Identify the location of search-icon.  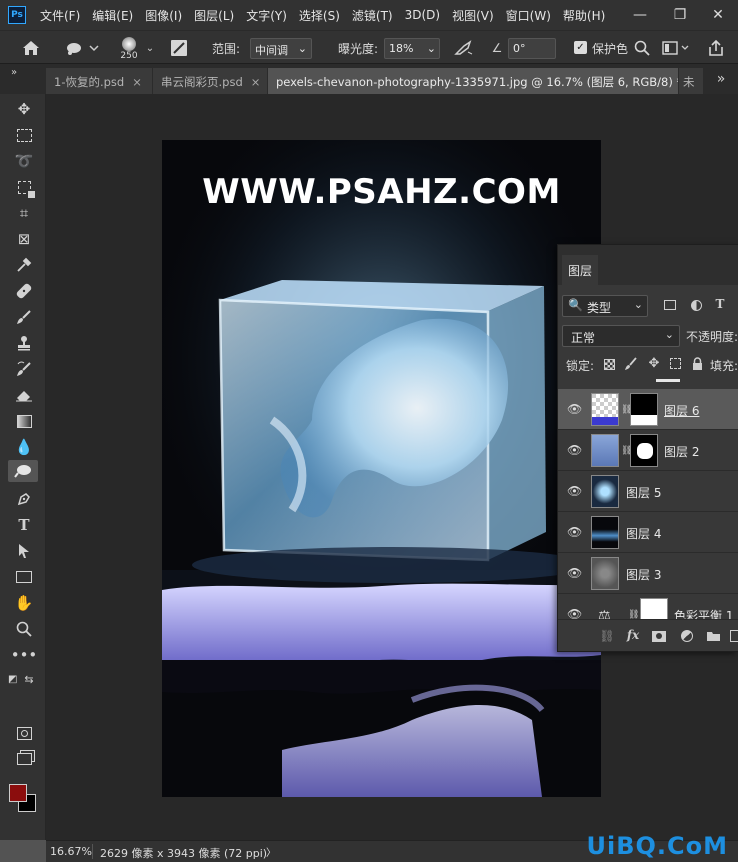
(642, 48).